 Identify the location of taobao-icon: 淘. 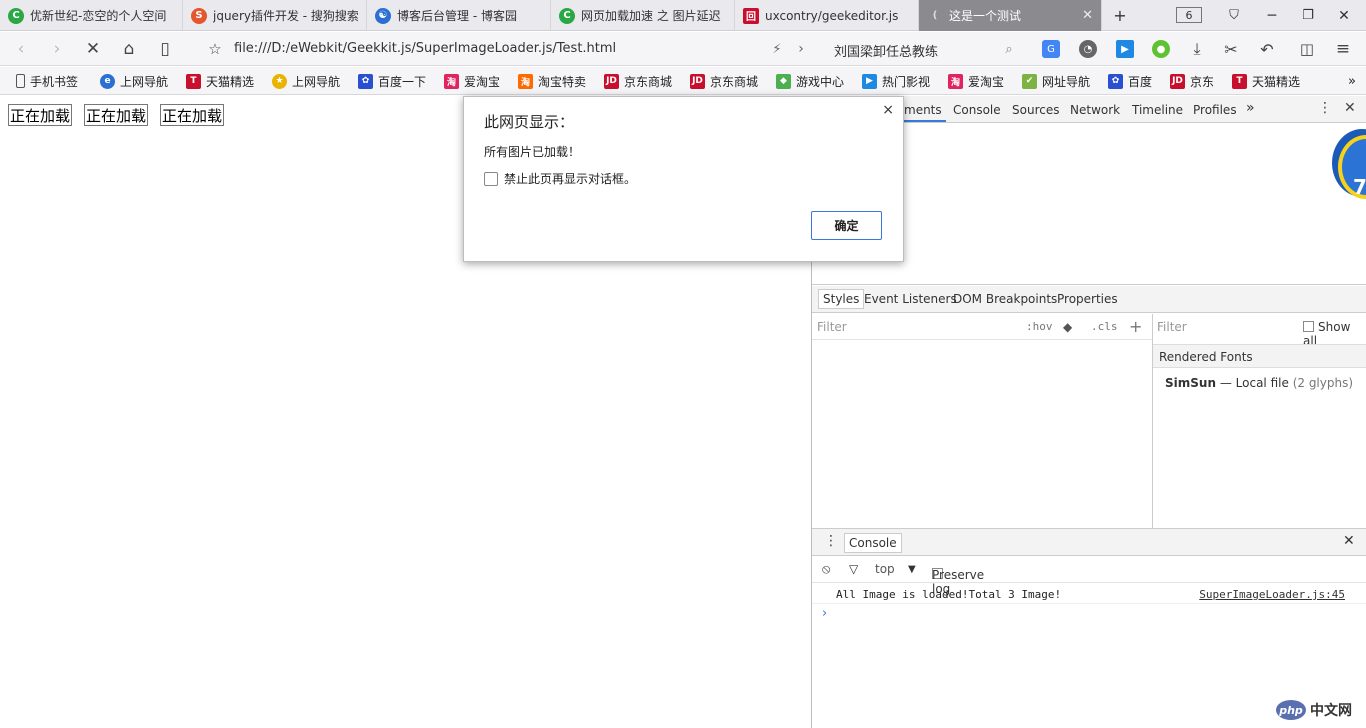
(525, 81).